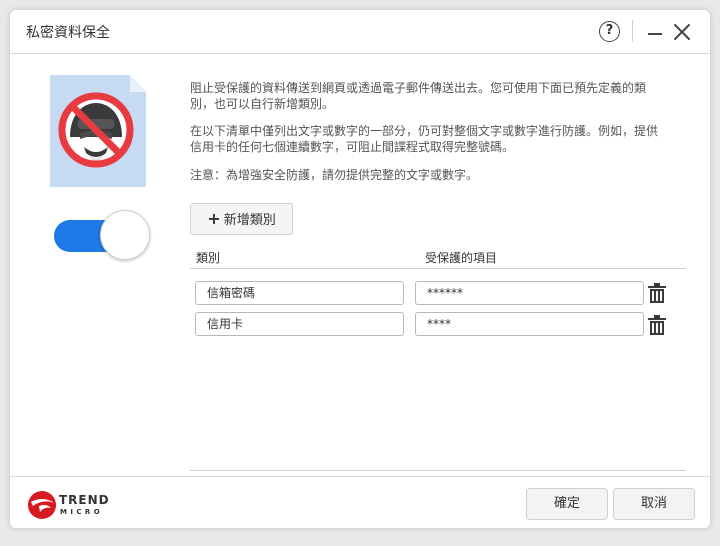 The image size is (720, 546). Describe the element at coordinates (125, 235) in the screenshot. I see `toggle-knob` at that location.